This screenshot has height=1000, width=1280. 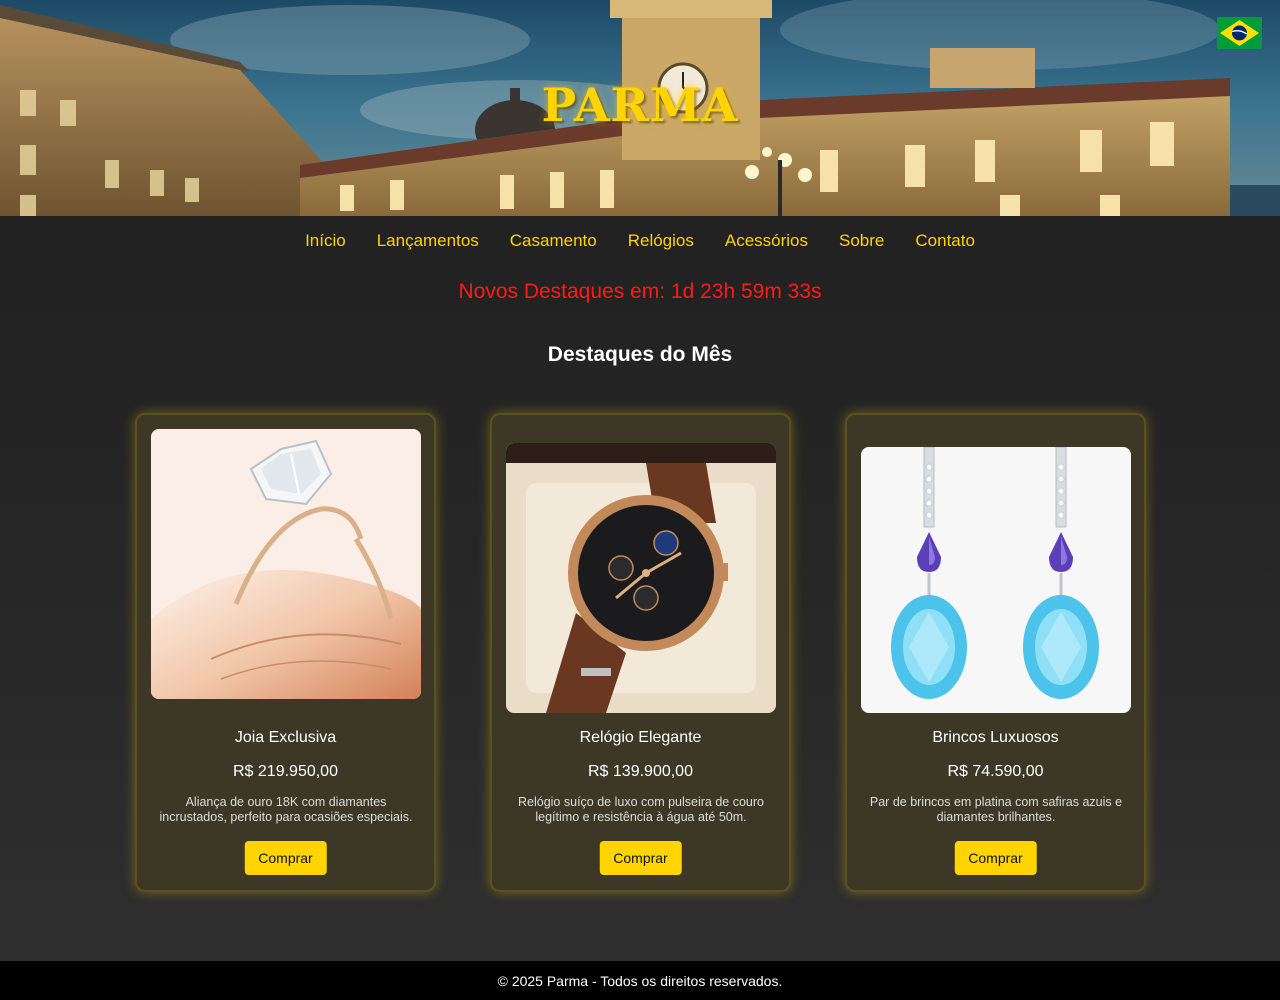 I want to click on nav-inicio: Início, so click(x=325, y=241).